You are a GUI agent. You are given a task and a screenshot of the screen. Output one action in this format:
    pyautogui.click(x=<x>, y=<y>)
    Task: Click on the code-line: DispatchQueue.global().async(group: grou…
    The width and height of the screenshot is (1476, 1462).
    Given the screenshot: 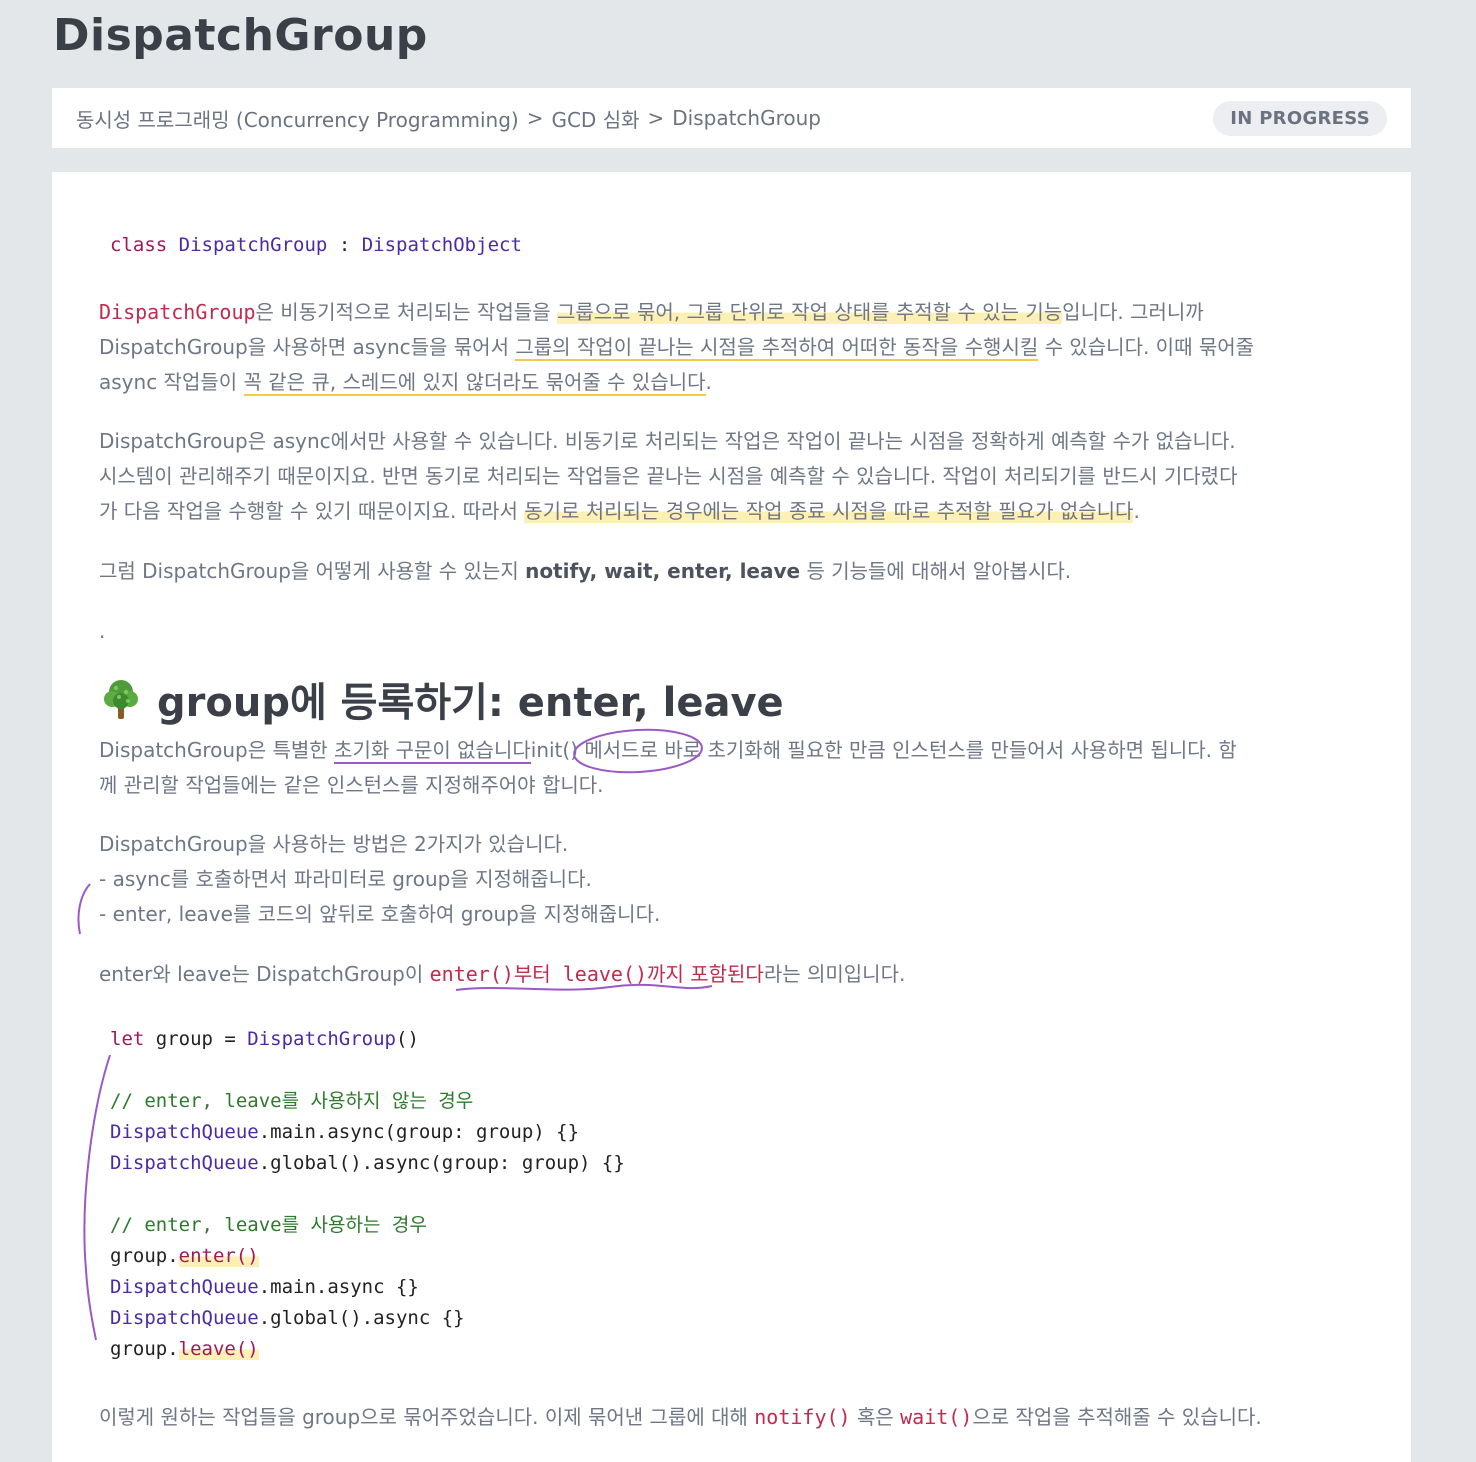 What is the action you would take?
    pyautogui.click(x=367, y=1163)
    